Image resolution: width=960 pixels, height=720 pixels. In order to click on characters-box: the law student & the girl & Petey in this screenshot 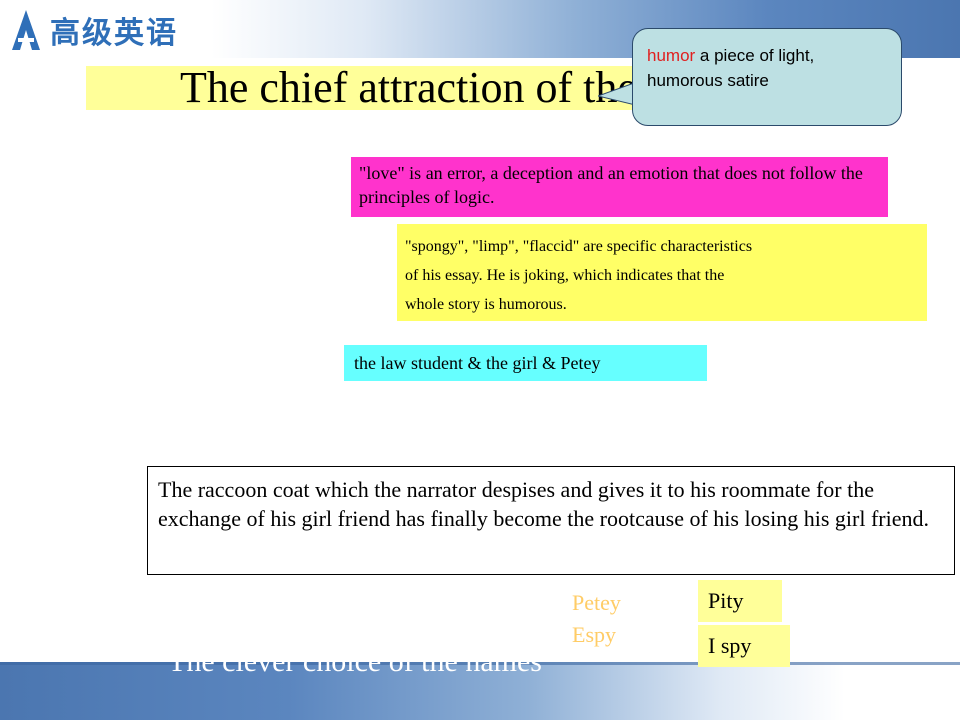, I will do `click(525, 363)`.